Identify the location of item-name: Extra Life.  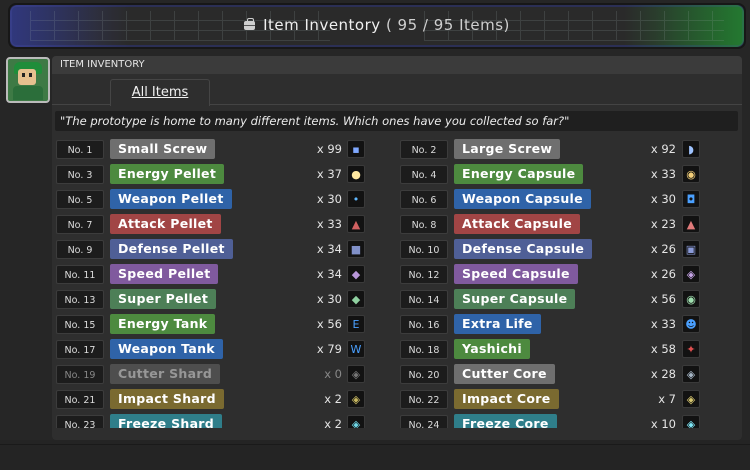
(497, 324).